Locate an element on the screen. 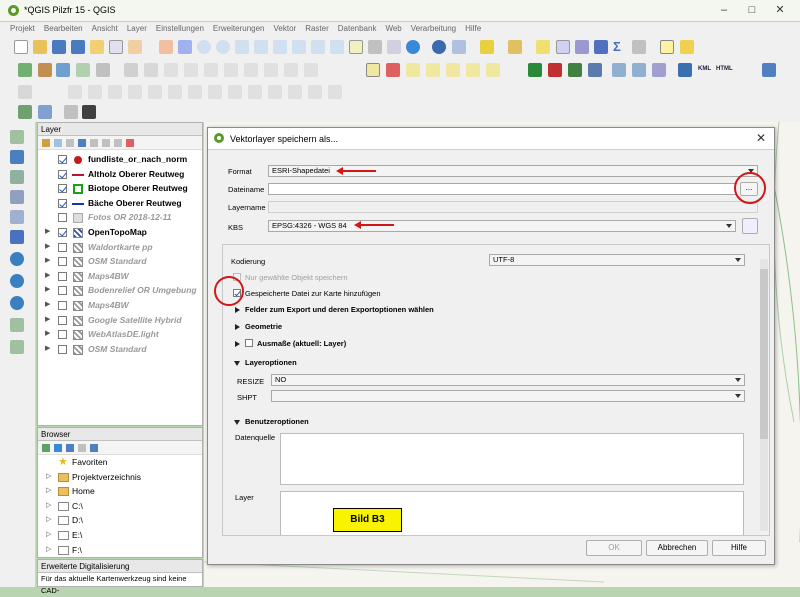  paste-features-icon is located at coordinates (271, 70).